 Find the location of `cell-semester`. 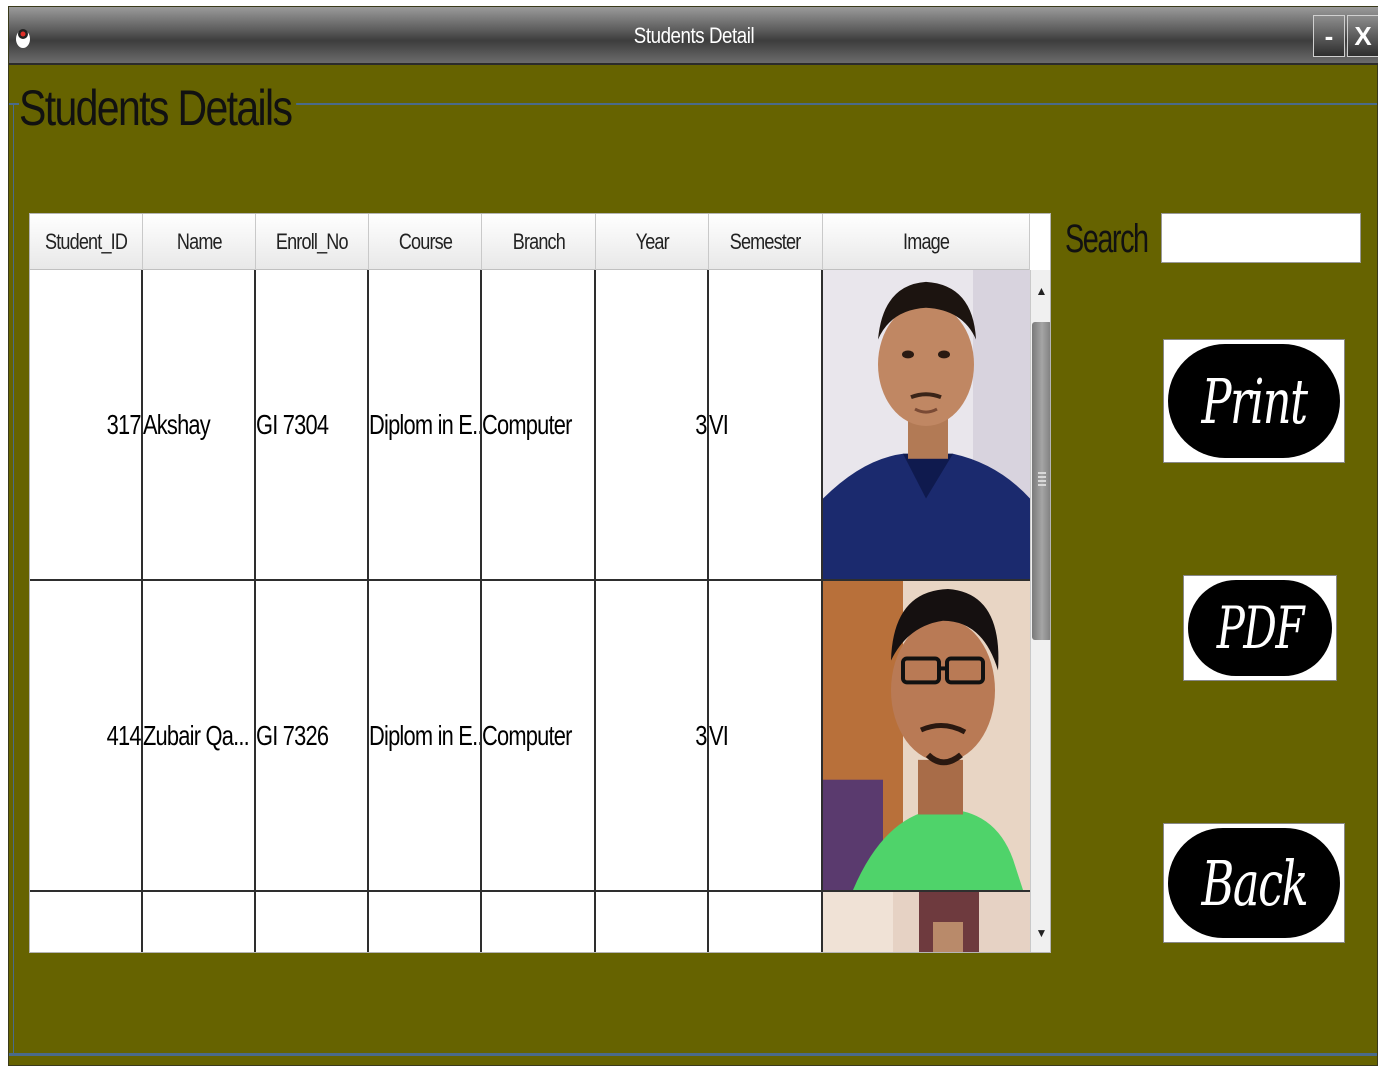

cell-semester is located at coordinates (766, 922).